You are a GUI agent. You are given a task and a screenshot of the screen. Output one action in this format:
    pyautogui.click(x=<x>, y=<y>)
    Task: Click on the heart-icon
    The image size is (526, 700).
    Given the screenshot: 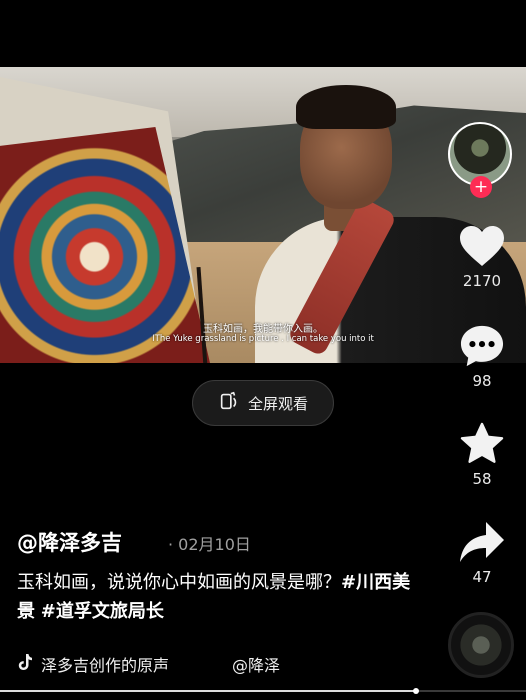 What is the action you would take?
    pyautogui.click(x=482, y=246)
    